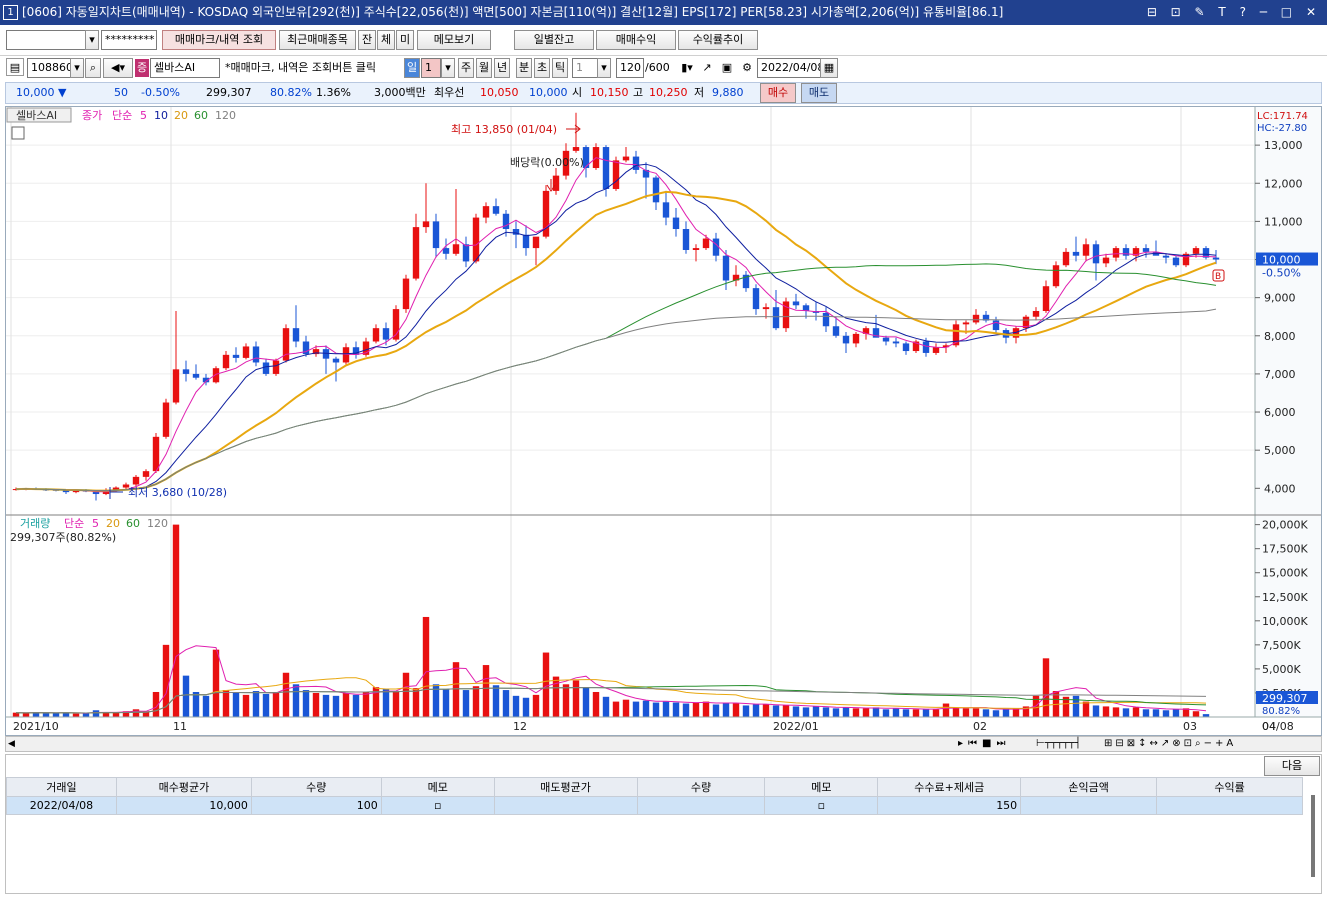 This screenshot has width=1327, height=897. I want to click on speaker-icon: ◀▾, so click(118, 68).